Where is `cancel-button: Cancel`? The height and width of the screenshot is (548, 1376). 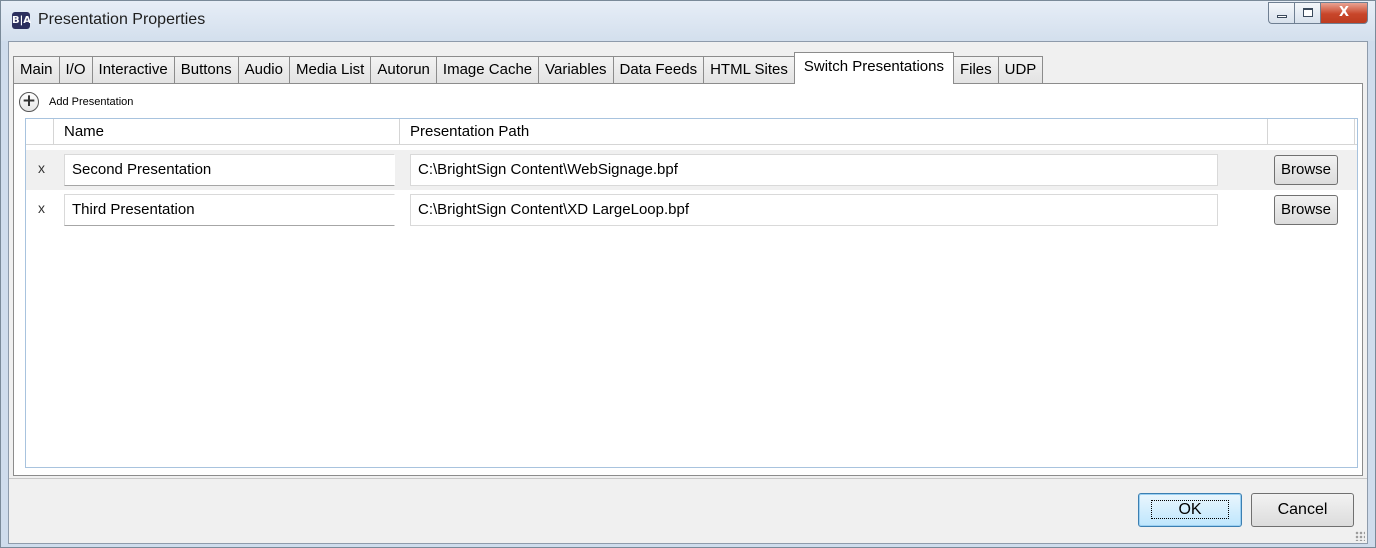 cancel-button: Cancel is located at coordinates (1302, 510).